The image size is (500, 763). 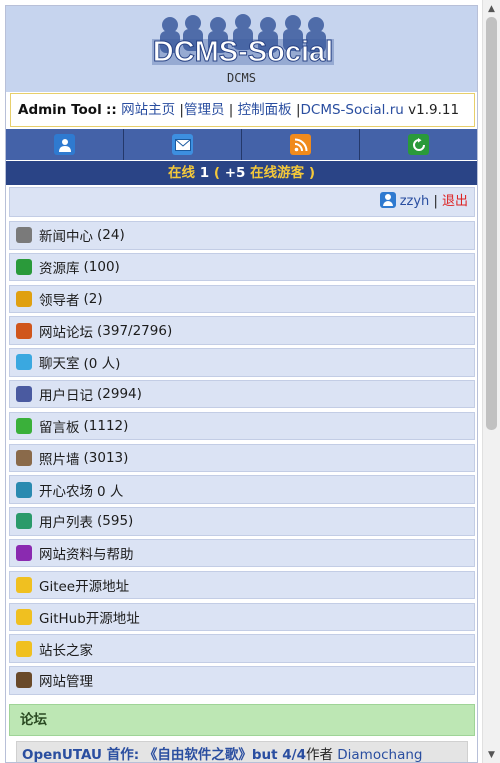 I want to click on guests-label: 在线游客, so click(x=277, y=173).